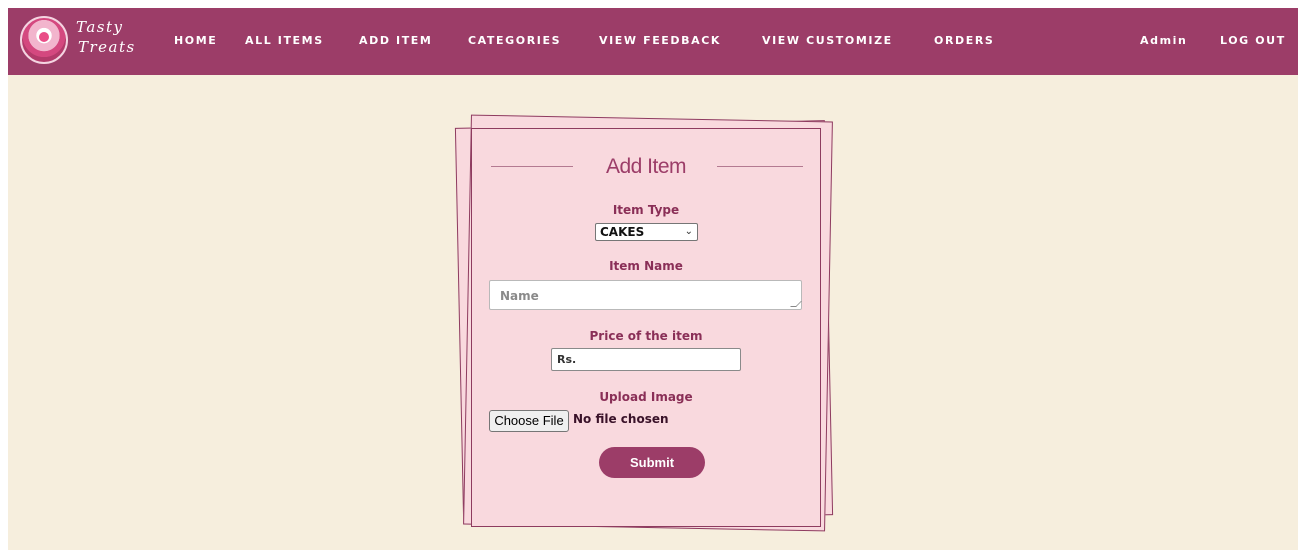 The width and height of the screenshot is (1298, 550). I want to click on item-name-placeholder: Name, so click(519, 296).